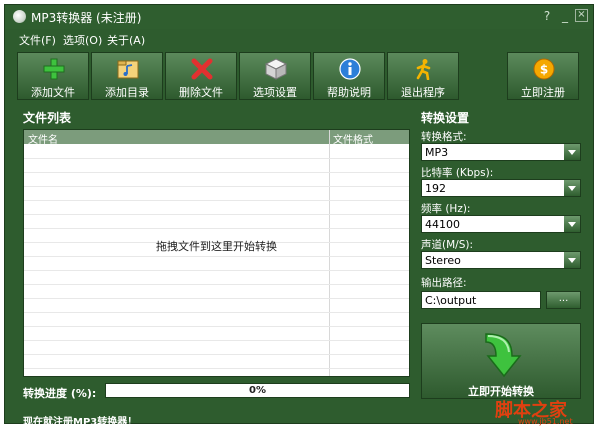  What do you see at coordinates (43, 138) in the screenshot?
I see `column-header-filename: 文件名` at bounding box center [43, 138].